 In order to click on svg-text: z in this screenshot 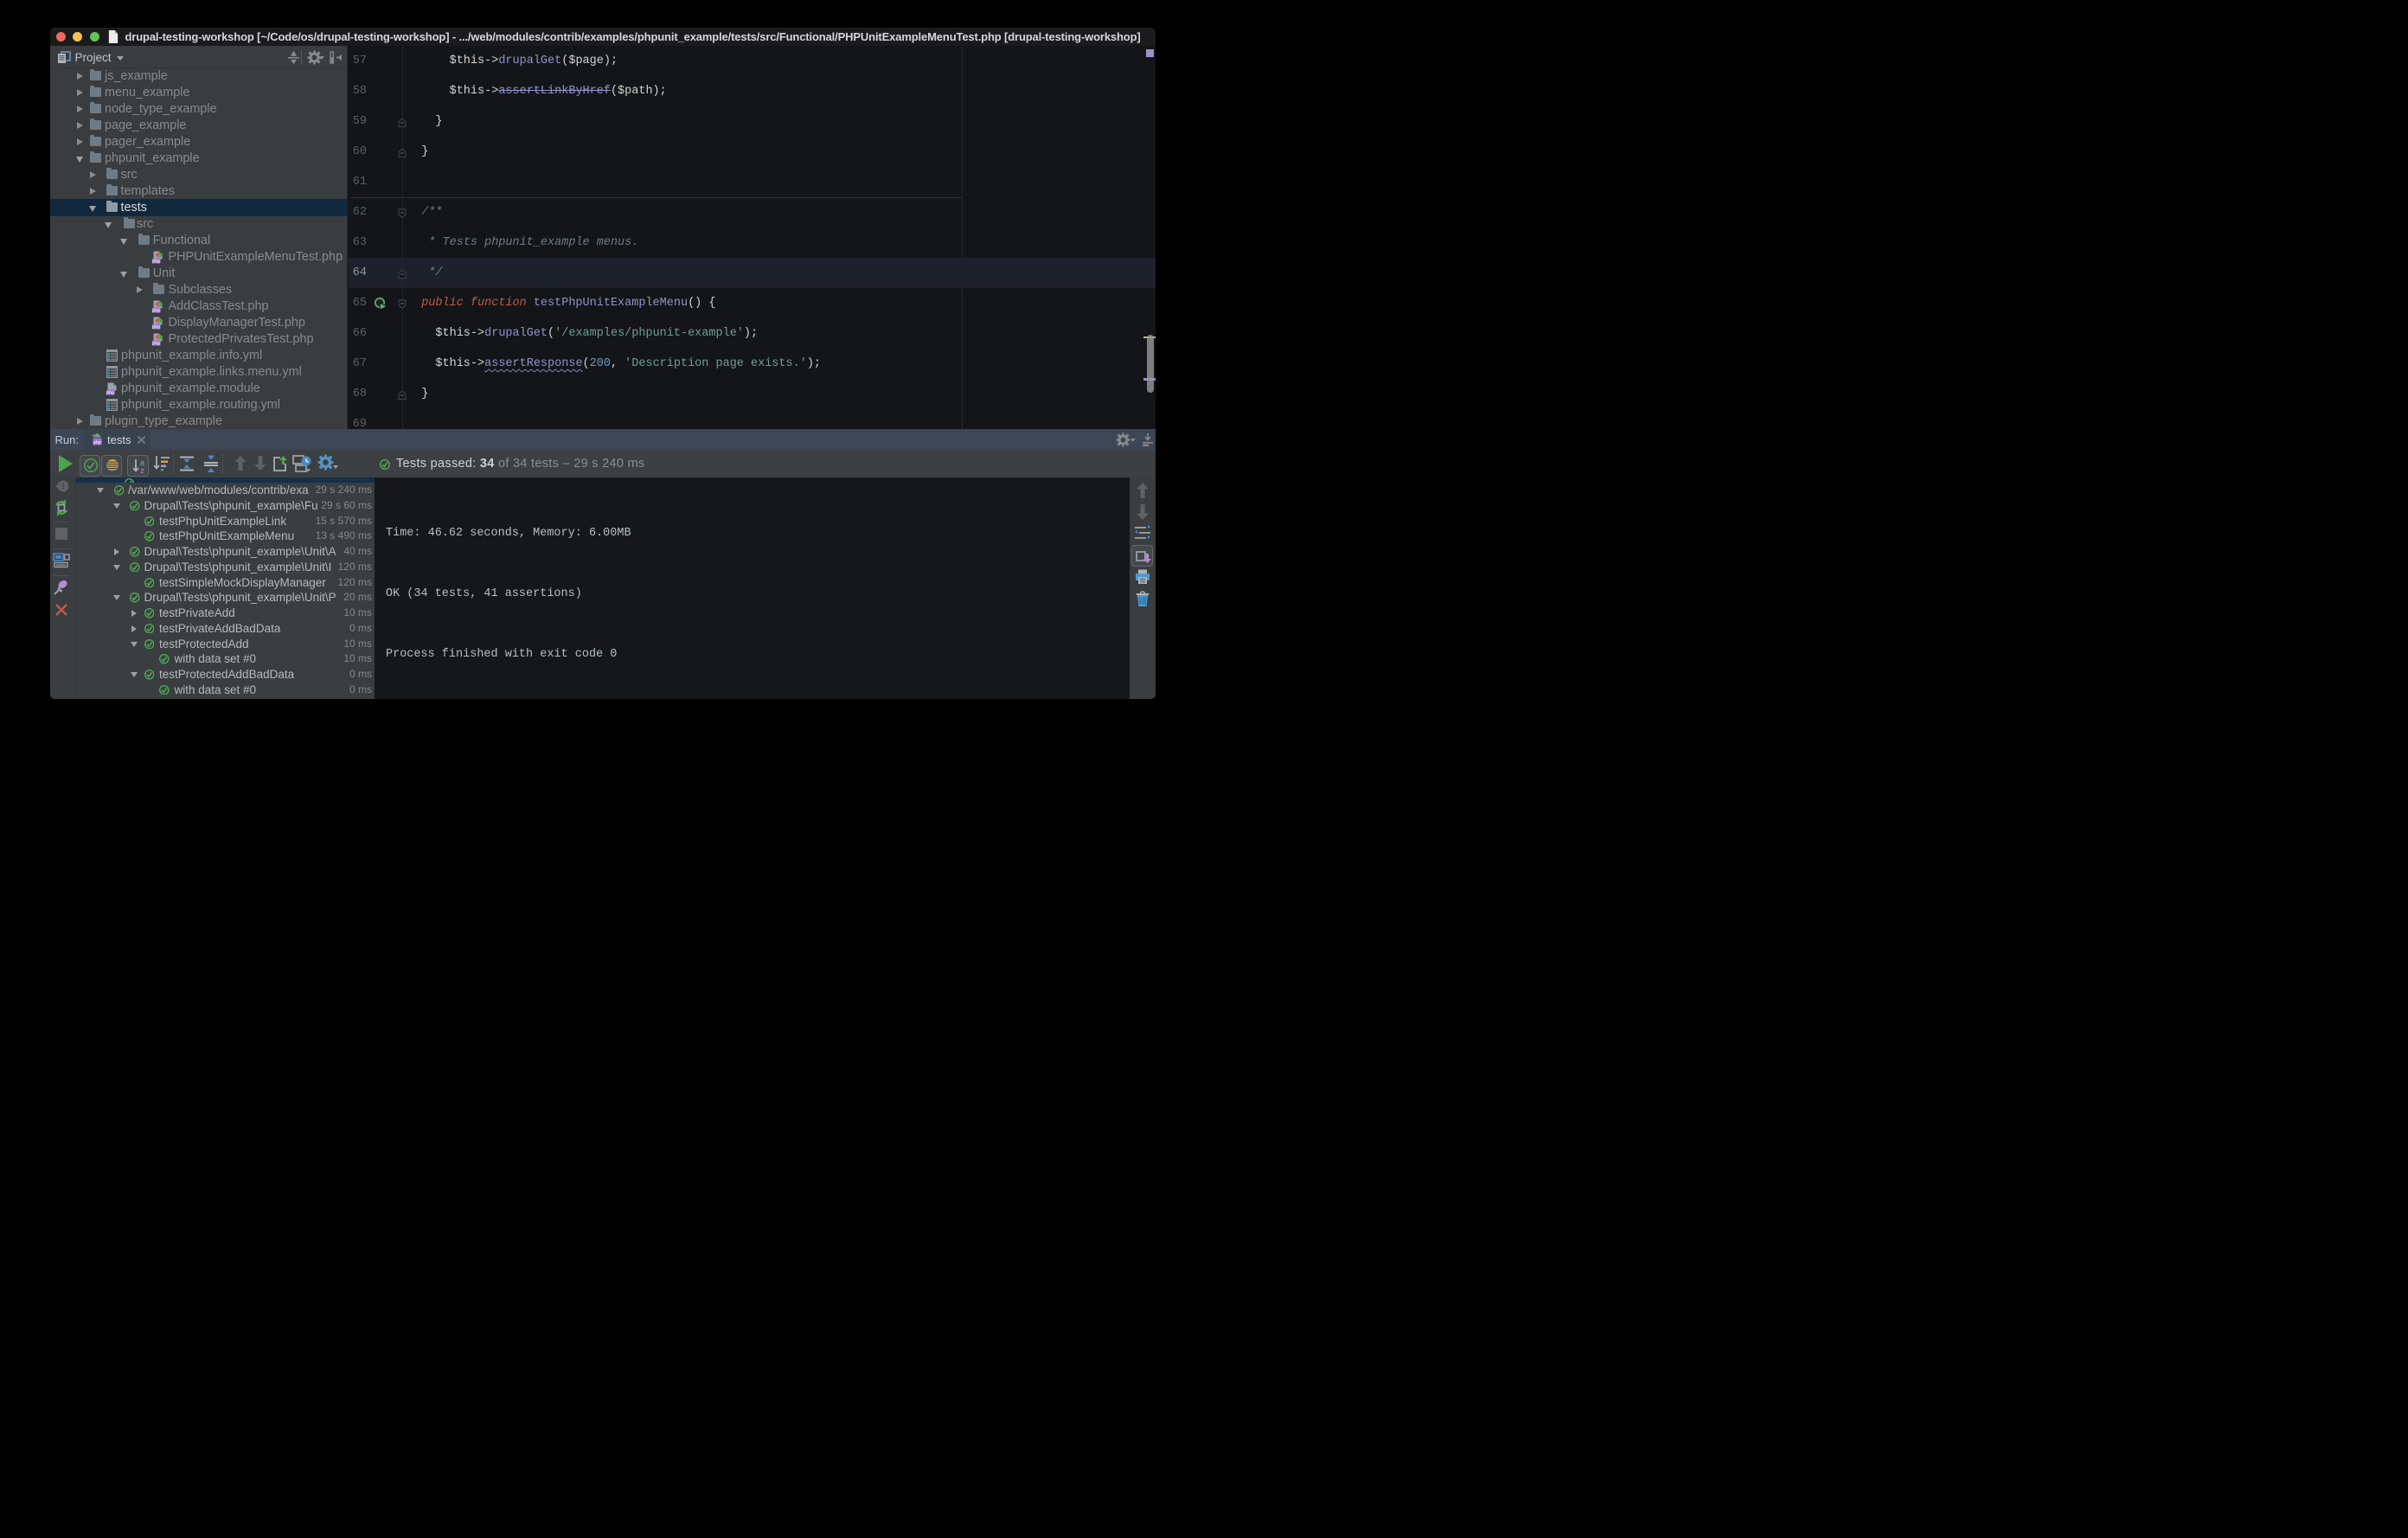, I will do `click(142, 470)`.